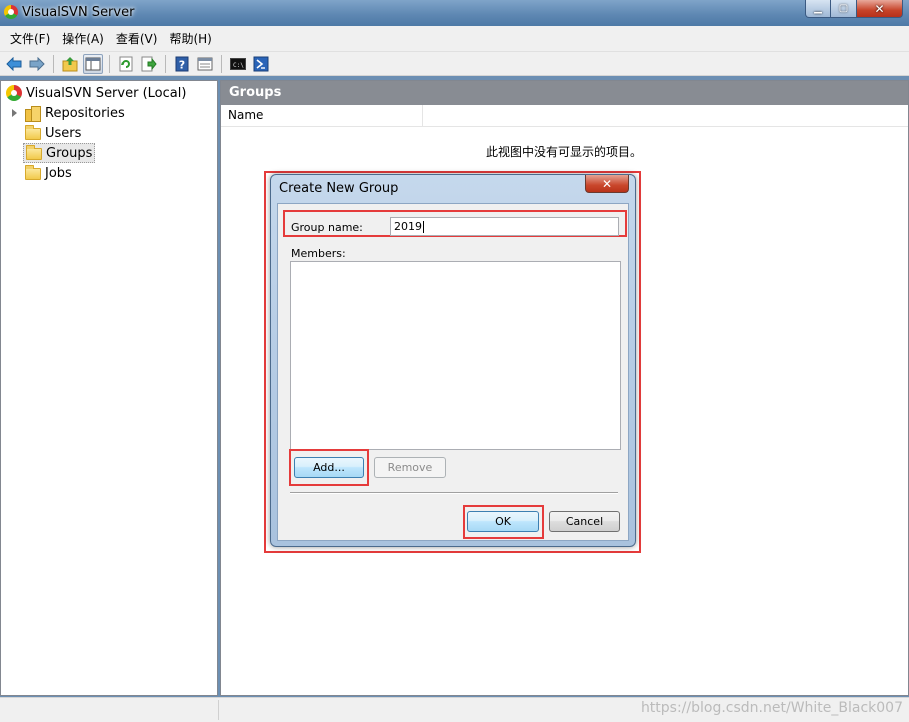 Image resolution: width=909 pixels, height=722 pixels. I want to click on svg-text: C:\, so click(238, 65).